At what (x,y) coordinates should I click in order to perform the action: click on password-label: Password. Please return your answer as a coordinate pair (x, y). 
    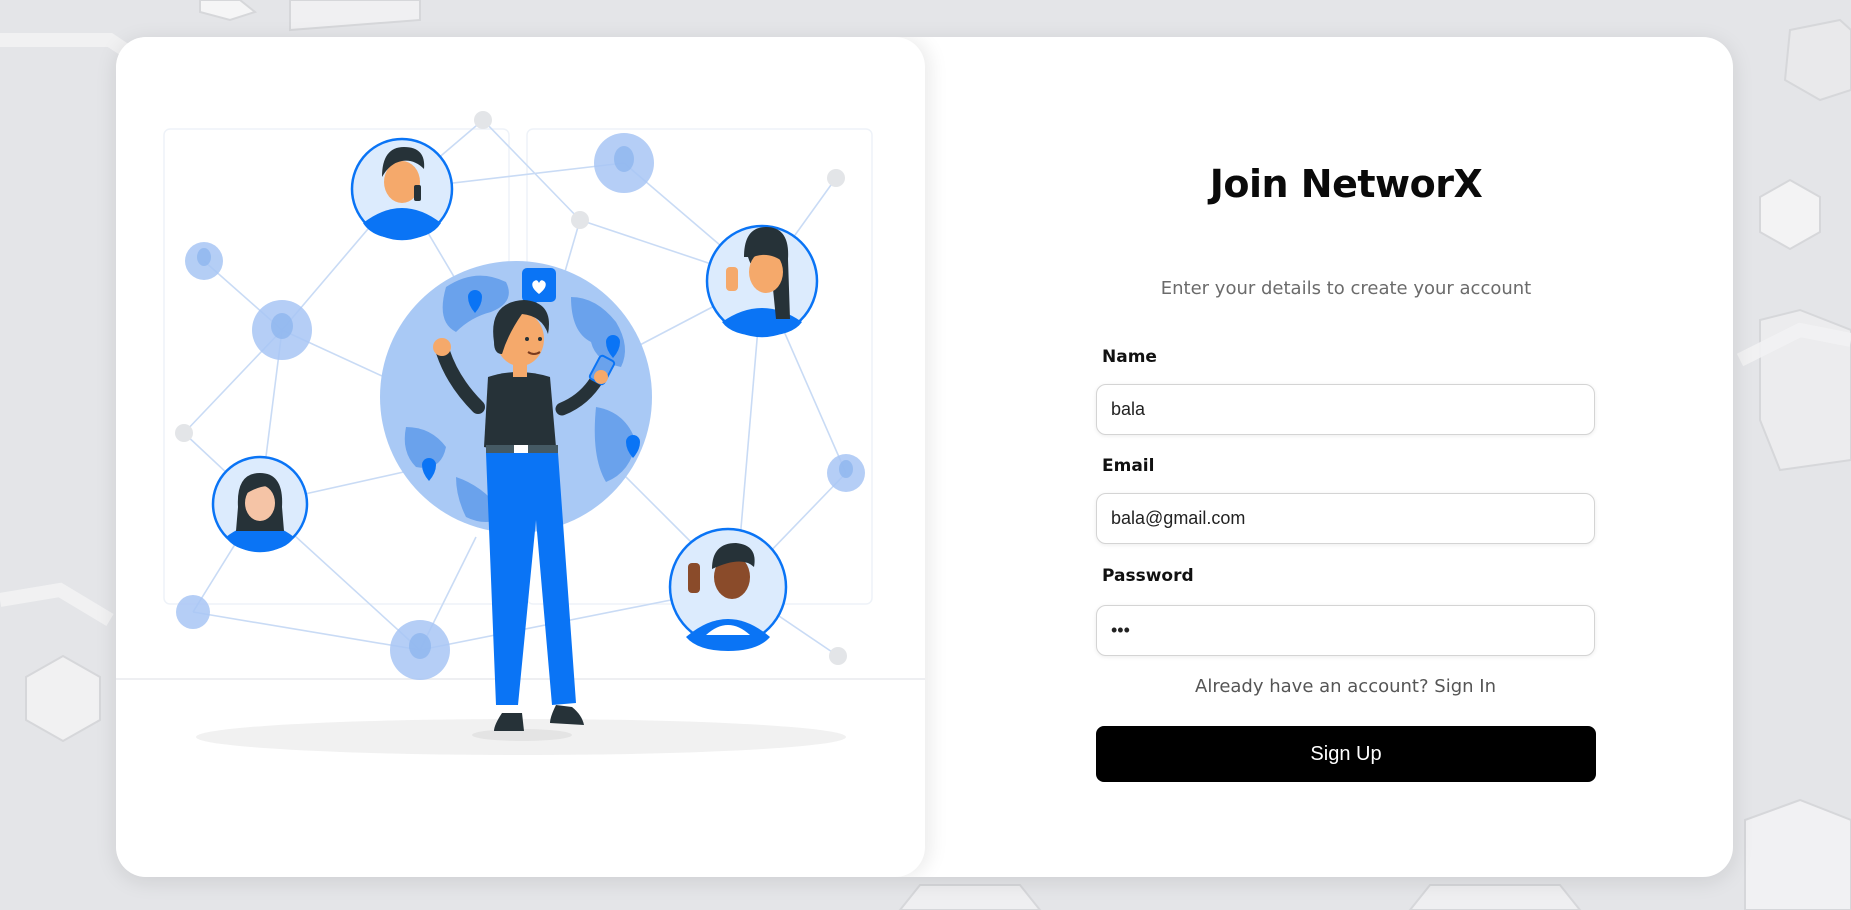
    Looking at the image, I should click on (1148, 576).